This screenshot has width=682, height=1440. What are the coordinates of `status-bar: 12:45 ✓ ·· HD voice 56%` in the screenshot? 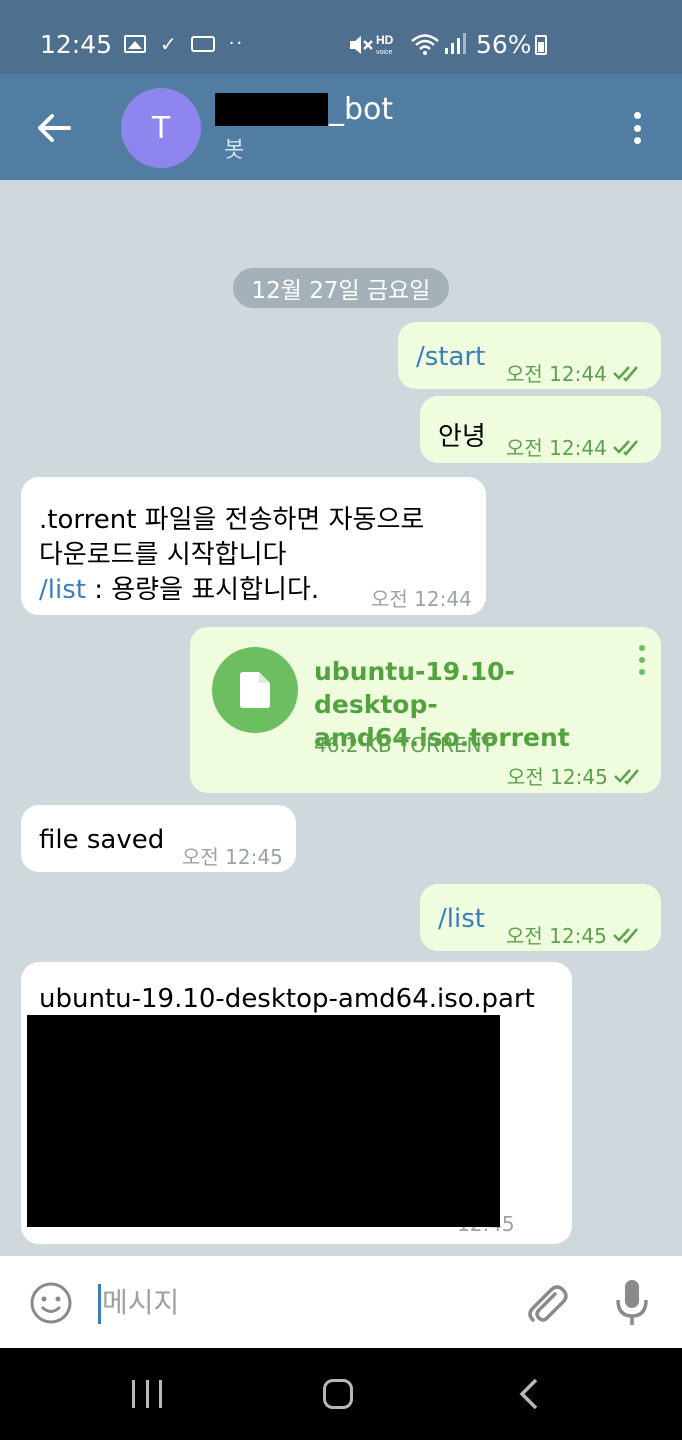 It's located at (341, 37).